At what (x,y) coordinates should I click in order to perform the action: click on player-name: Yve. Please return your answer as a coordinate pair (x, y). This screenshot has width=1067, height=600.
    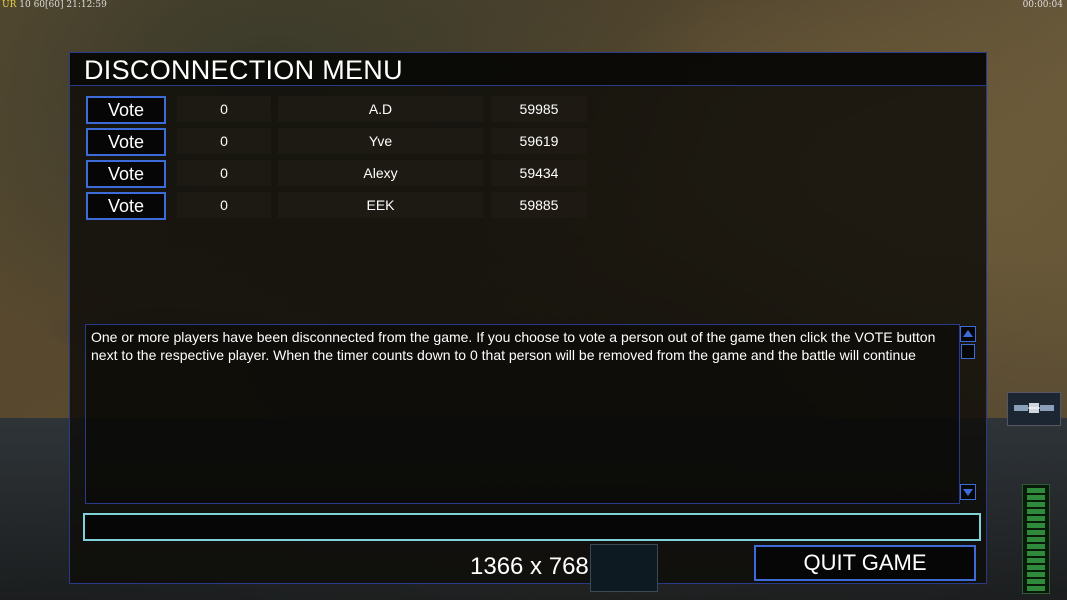
    Looking at the image, I should click on (380, 141).